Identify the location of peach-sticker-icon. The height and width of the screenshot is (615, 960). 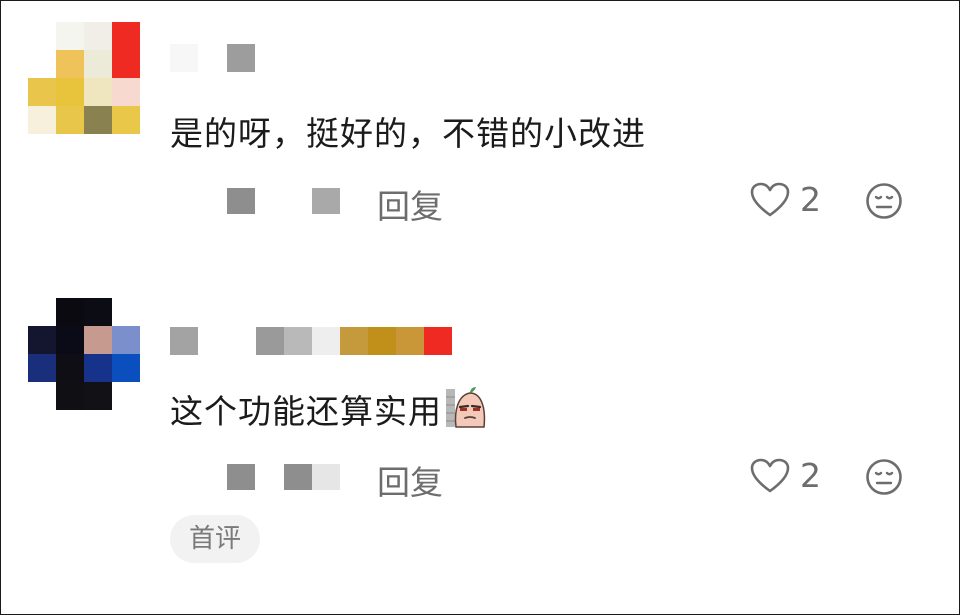
(467, 407).